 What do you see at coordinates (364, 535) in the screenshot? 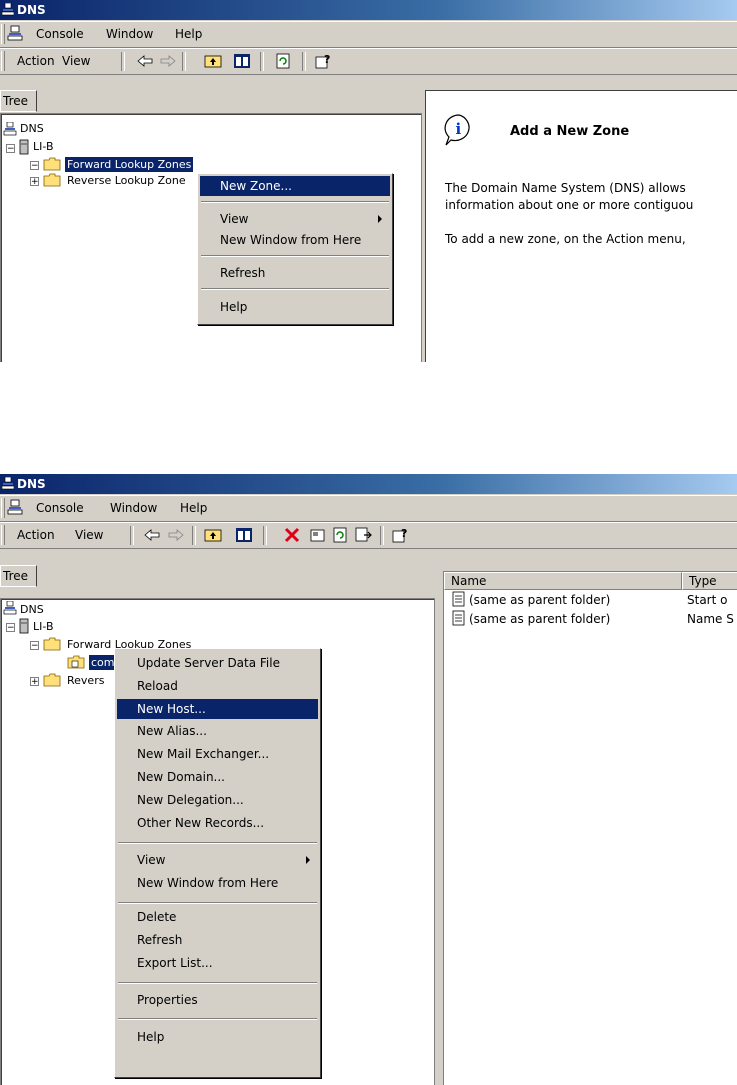
I see `export-icon` at bounding box center [364, 535].